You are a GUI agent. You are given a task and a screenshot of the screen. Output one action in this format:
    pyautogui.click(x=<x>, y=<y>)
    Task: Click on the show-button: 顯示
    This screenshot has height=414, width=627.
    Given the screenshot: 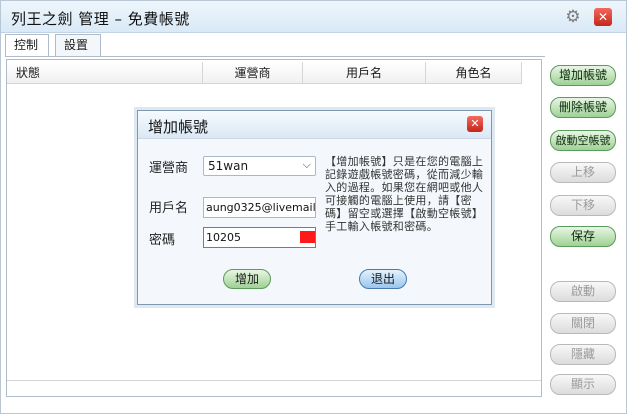 What is the action you would take?
    pyautogui.click(x=583, y=384)
    